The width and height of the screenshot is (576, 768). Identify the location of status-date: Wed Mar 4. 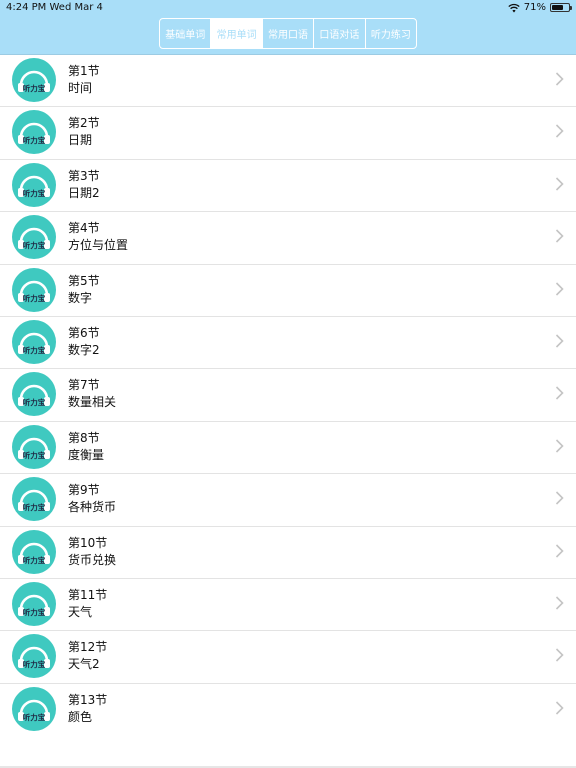
(76, 7).